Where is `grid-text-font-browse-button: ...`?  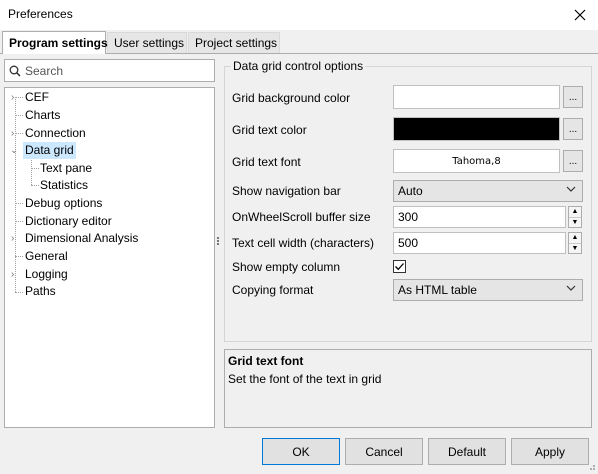
grid-text-font-browse-button: ... is located at coordinates (573, 161).